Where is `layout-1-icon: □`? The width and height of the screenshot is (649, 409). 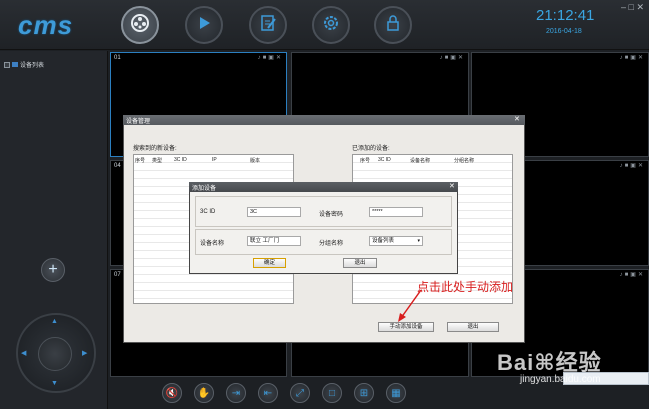 layout-1-icon: □ is located at coordinates (332, 393).